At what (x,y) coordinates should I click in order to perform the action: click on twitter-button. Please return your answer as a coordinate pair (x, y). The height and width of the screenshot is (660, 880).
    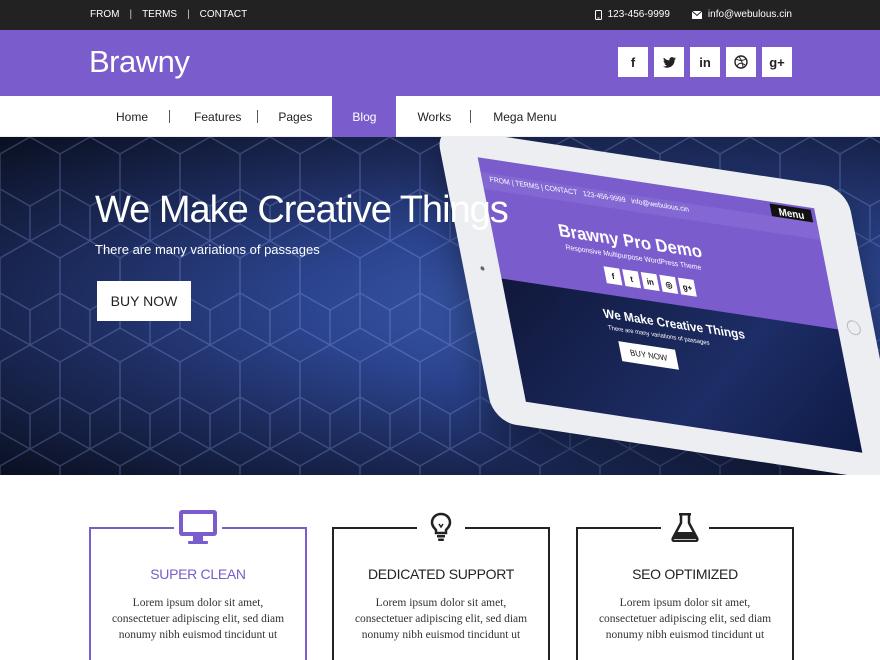
    Looking at the image, I should click on (669, 62).